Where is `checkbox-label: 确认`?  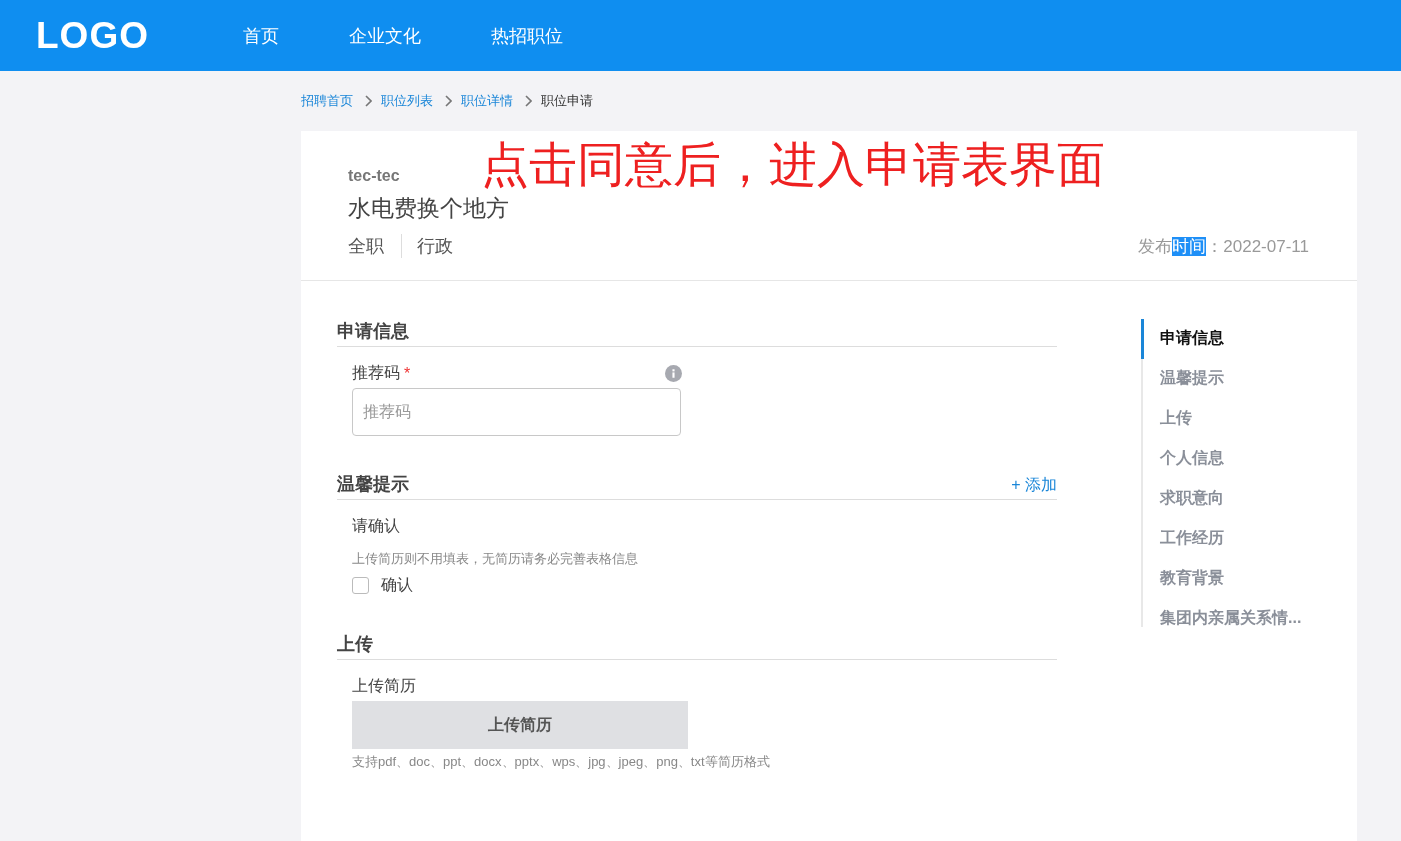
checkbox-label: 确认 is located at coordinates (397, 585).